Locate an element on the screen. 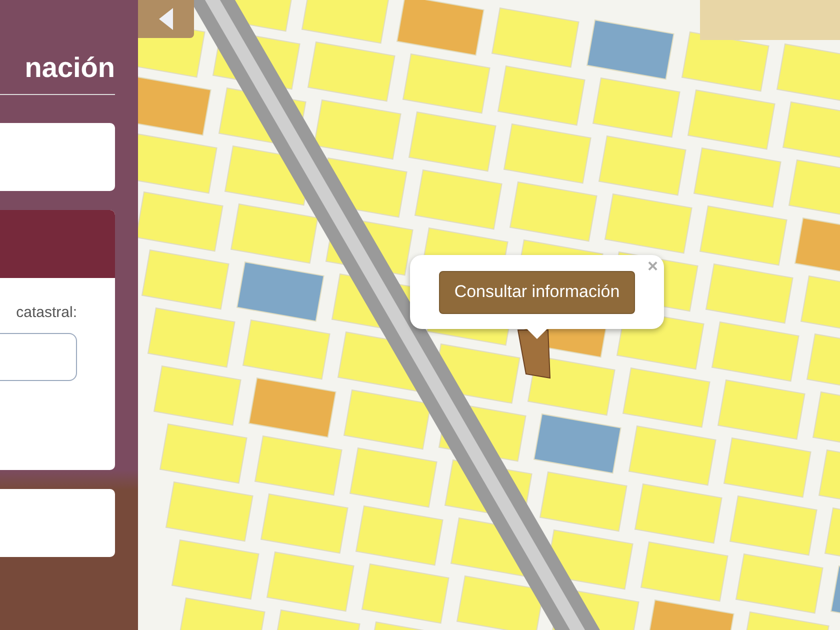 This screenshot has height=630, width=840. triangle-left-icon is located at coordinates (166, 19).